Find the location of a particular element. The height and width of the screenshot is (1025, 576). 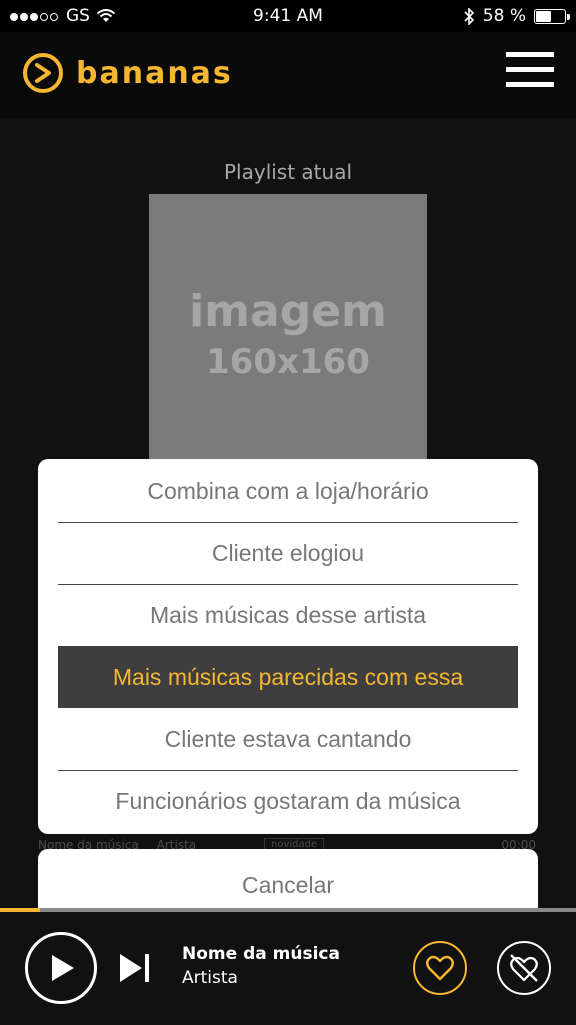

player-bar: Nome da música Artista is located at coordinates (288, 968).